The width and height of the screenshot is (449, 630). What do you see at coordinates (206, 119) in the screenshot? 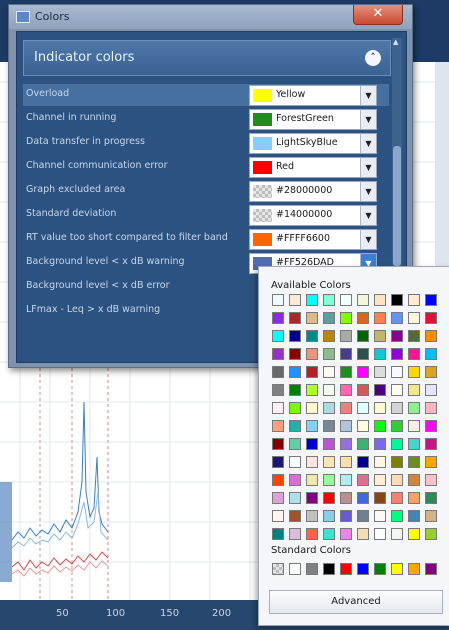
I see `indicator-row: Channel in running ForestGreen ▼` at bounding box center [206, 119].